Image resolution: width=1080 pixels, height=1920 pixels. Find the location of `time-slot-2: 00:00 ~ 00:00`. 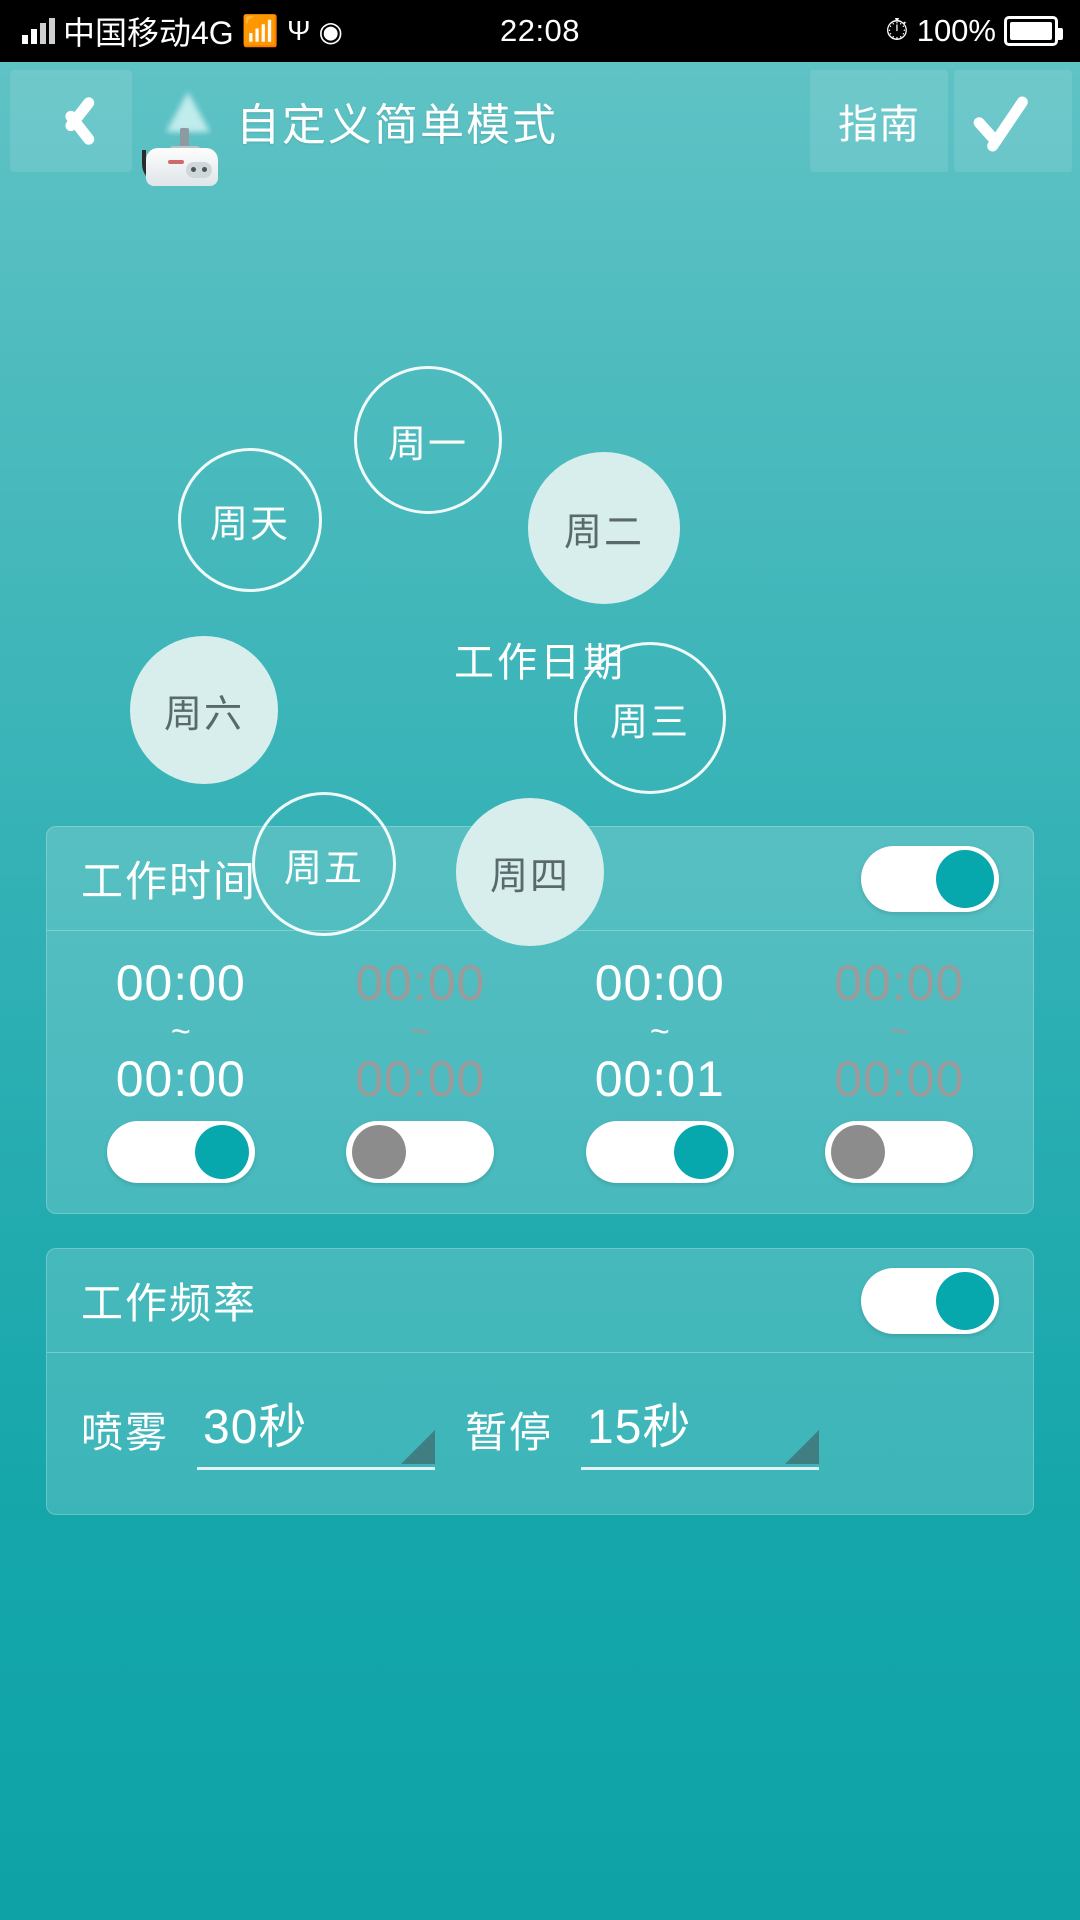

time-slot-2: 00:00 ~ 00:00 is located at coordinates (421, 1069).